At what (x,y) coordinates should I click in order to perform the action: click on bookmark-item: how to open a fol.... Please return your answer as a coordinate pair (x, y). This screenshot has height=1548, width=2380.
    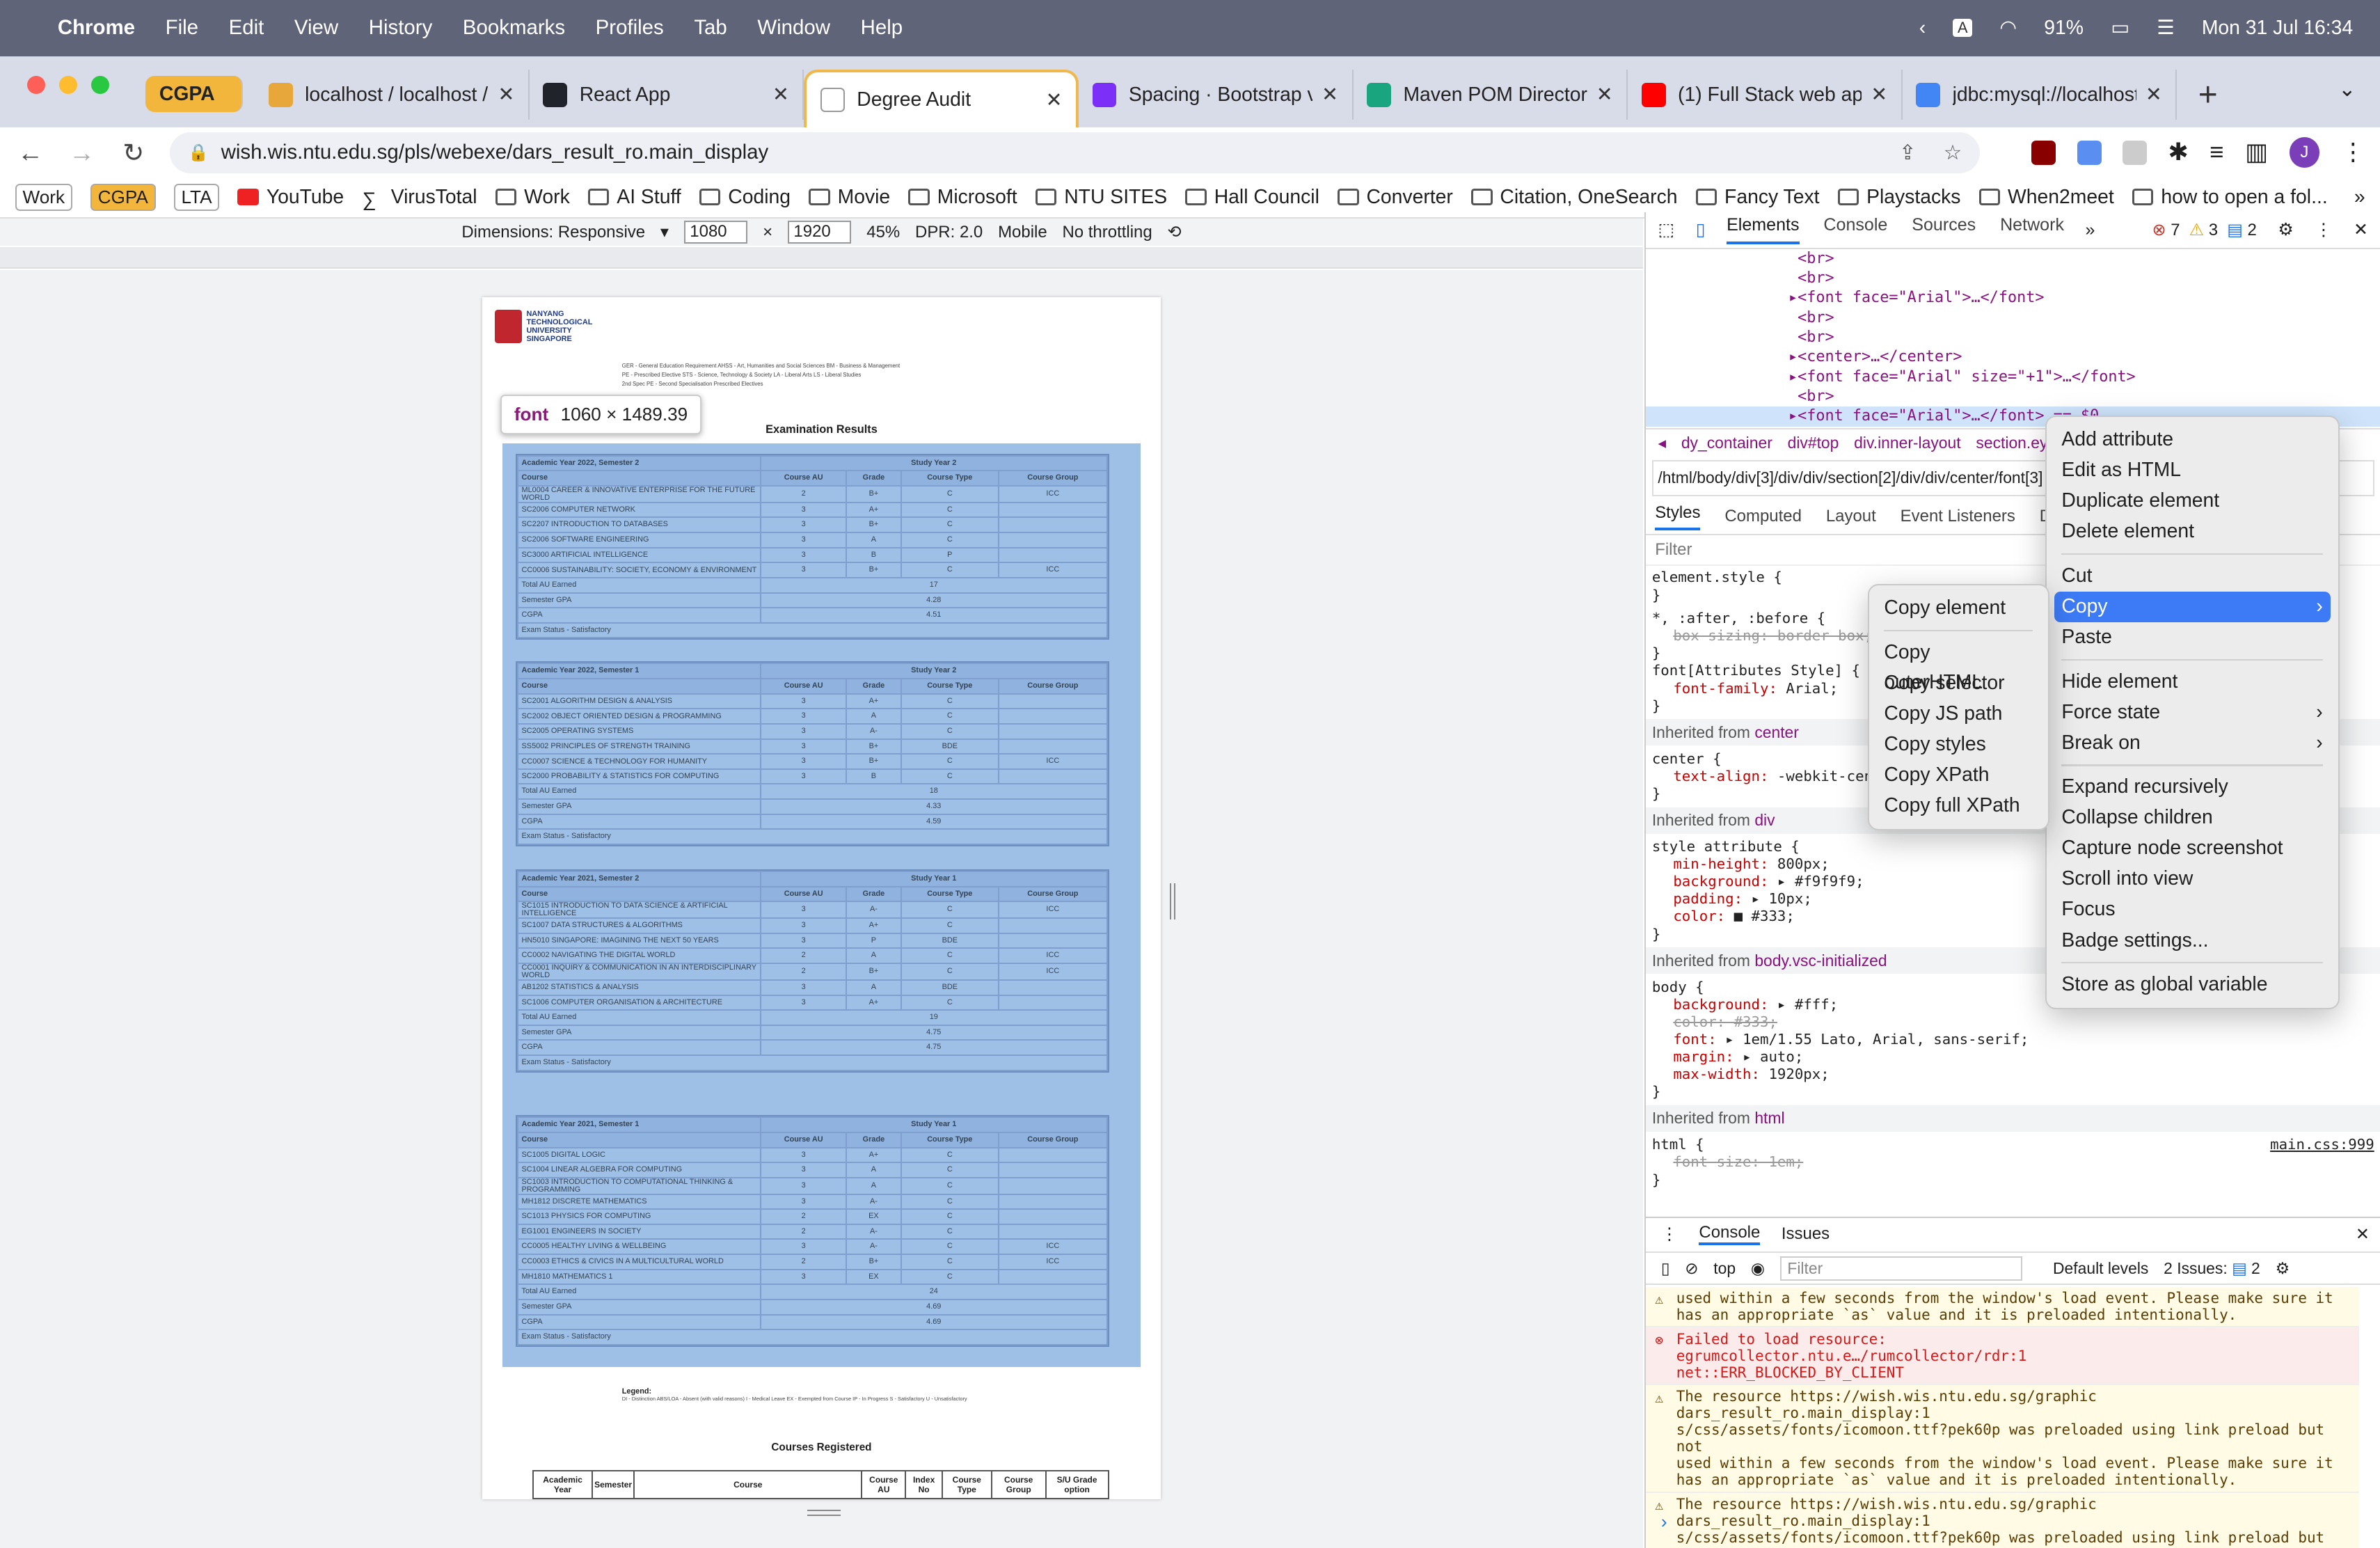
    Looking at the image, I should click on (2230, 197).